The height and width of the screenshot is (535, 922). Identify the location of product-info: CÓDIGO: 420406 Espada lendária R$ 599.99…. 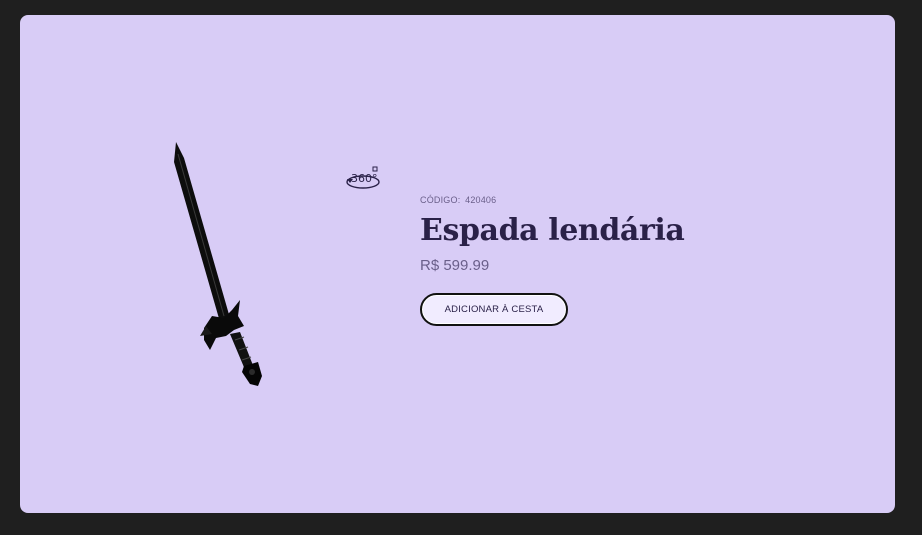
(630, 259).